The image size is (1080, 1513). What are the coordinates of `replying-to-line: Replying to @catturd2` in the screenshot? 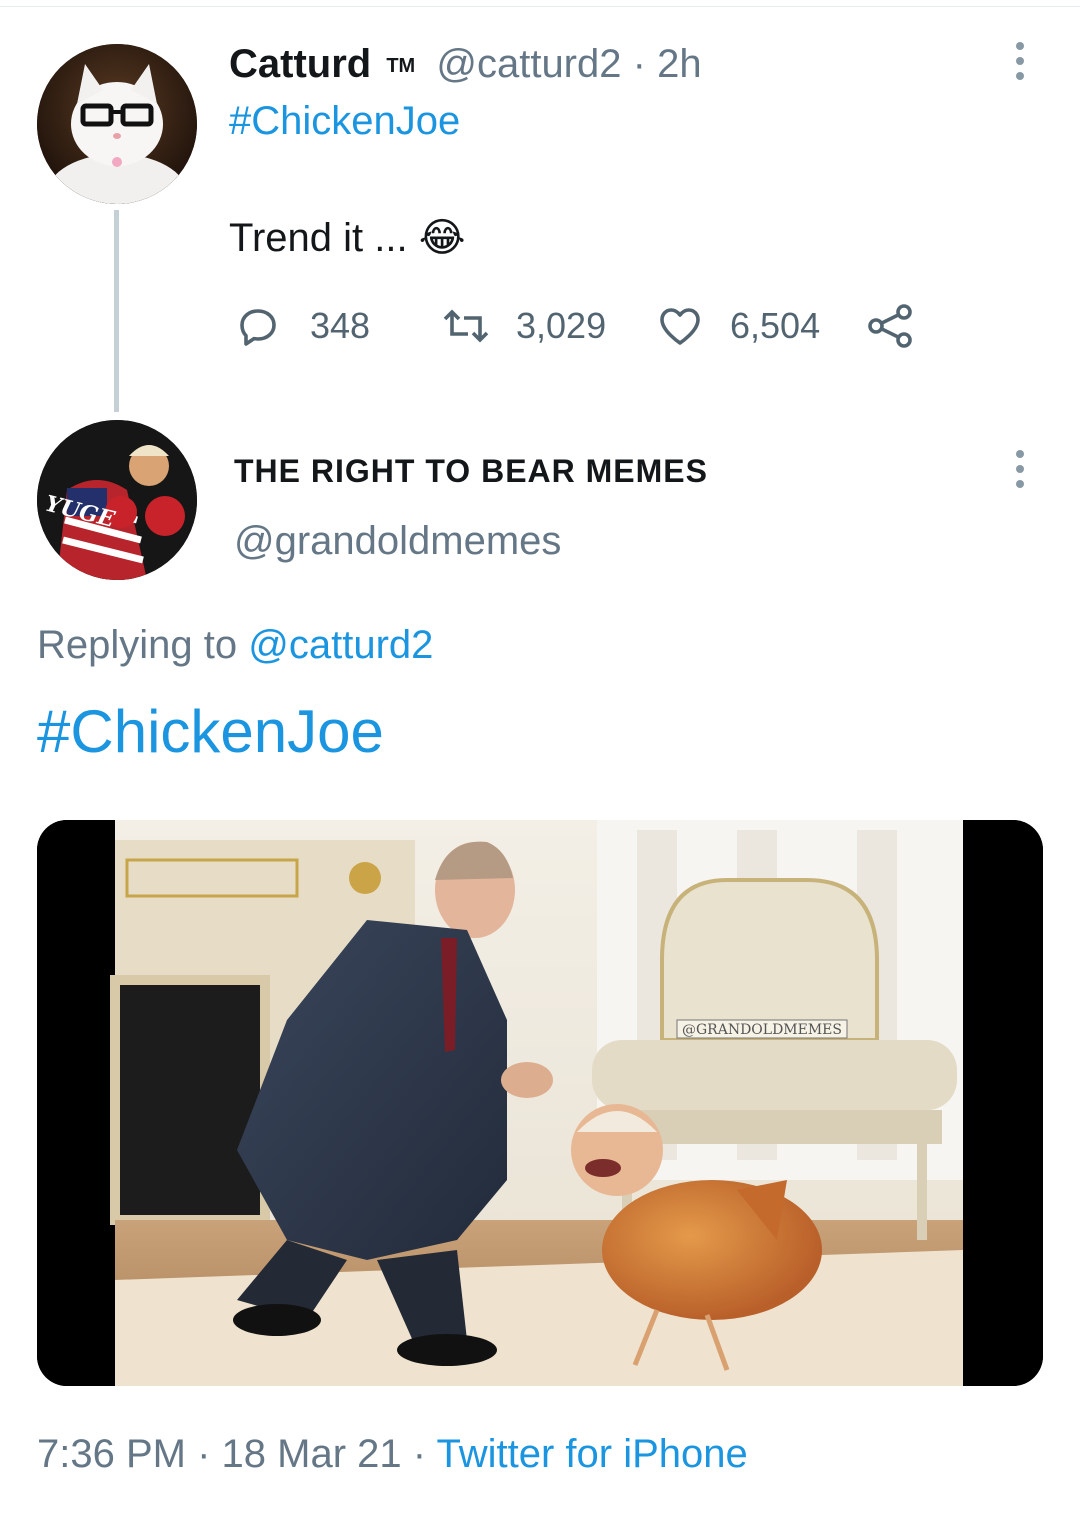 It's located at (235, 645).